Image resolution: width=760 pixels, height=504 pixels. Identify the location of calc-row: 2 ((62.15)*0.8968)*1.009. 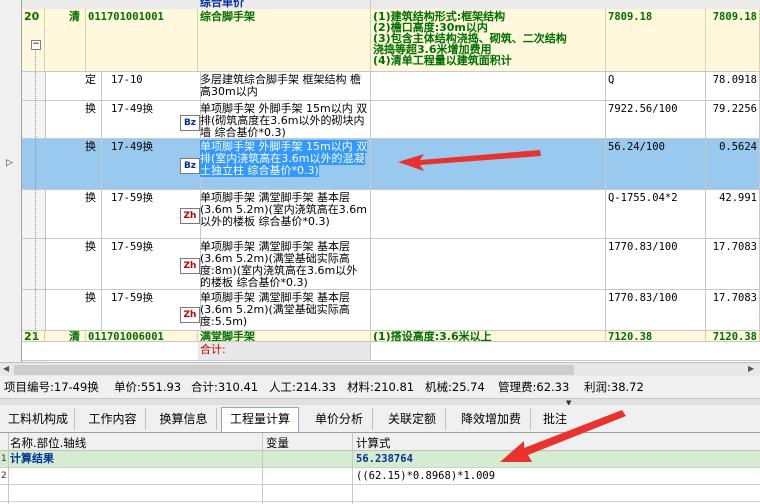
(380, 476).